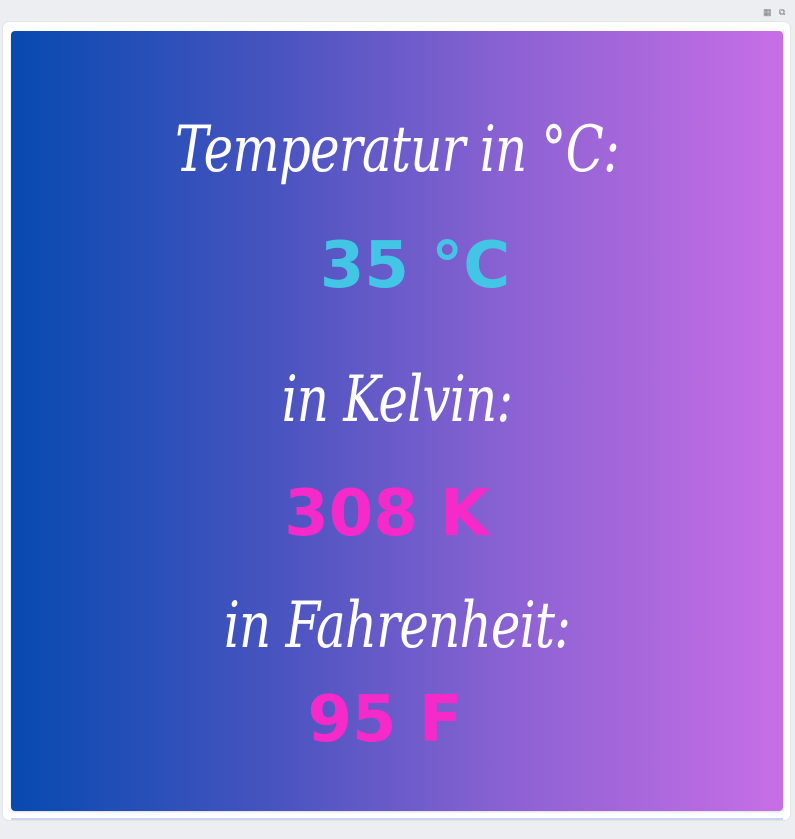 This screenshot has height=839, width=795. What do you see at coordinates (397, 12) in the screenshot?
I see `top-bar: ▦ ⧉` at bounding box center [397, 12].